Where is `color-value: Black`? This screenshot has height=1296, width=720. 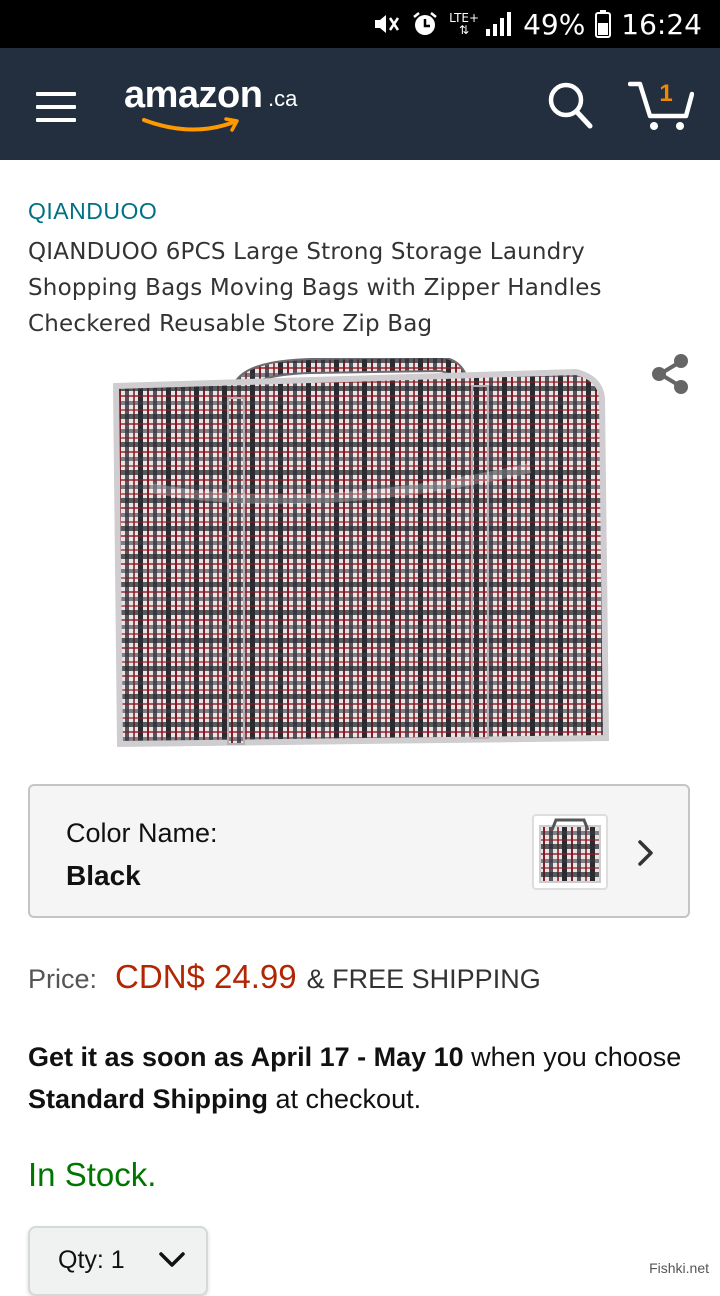 color-value: Black is located at coordinates (103, 875).